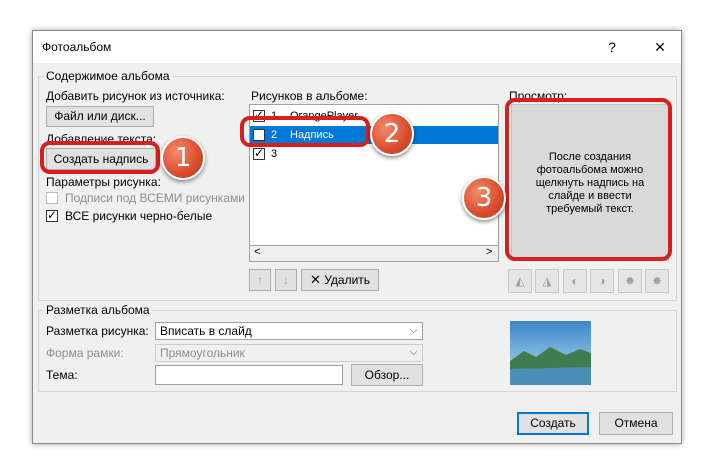 This screenshot has height=475, width=713. Describe the element at coordinates (62, 375) in the screenshot. I see `theme-label: Тема:` at that location.